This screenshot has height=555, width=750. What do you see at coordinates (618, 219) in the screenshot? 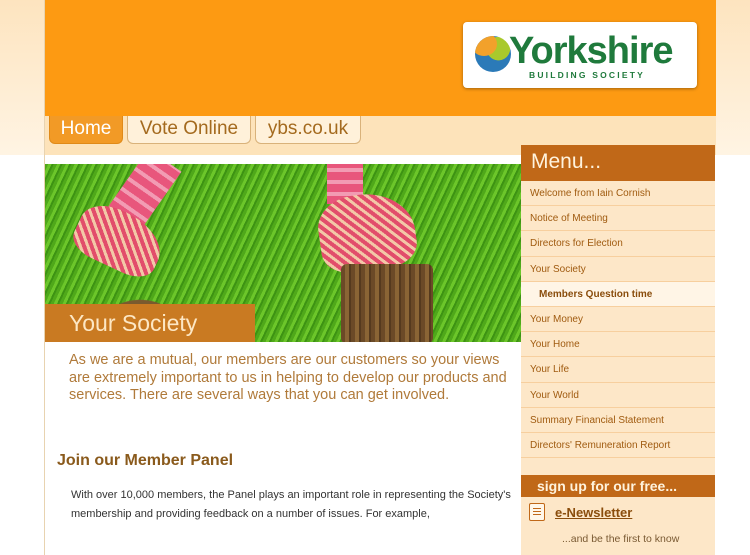
I see `menu-item-notice-of-meeting: Notice of Meeting` at bounding box center [618, 219].